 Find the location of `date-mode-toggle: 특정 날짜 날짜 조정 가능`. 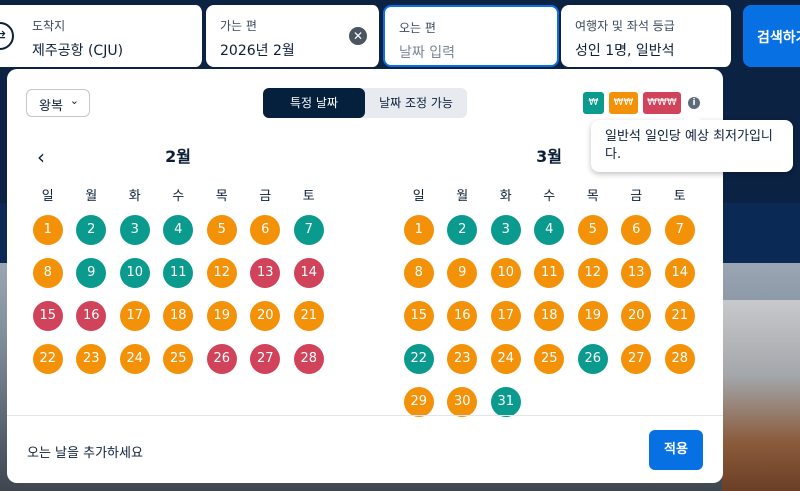

date-mode-toggle: 특정 날짜 날짜 조정 가능 is located at coordinates (365, 103).